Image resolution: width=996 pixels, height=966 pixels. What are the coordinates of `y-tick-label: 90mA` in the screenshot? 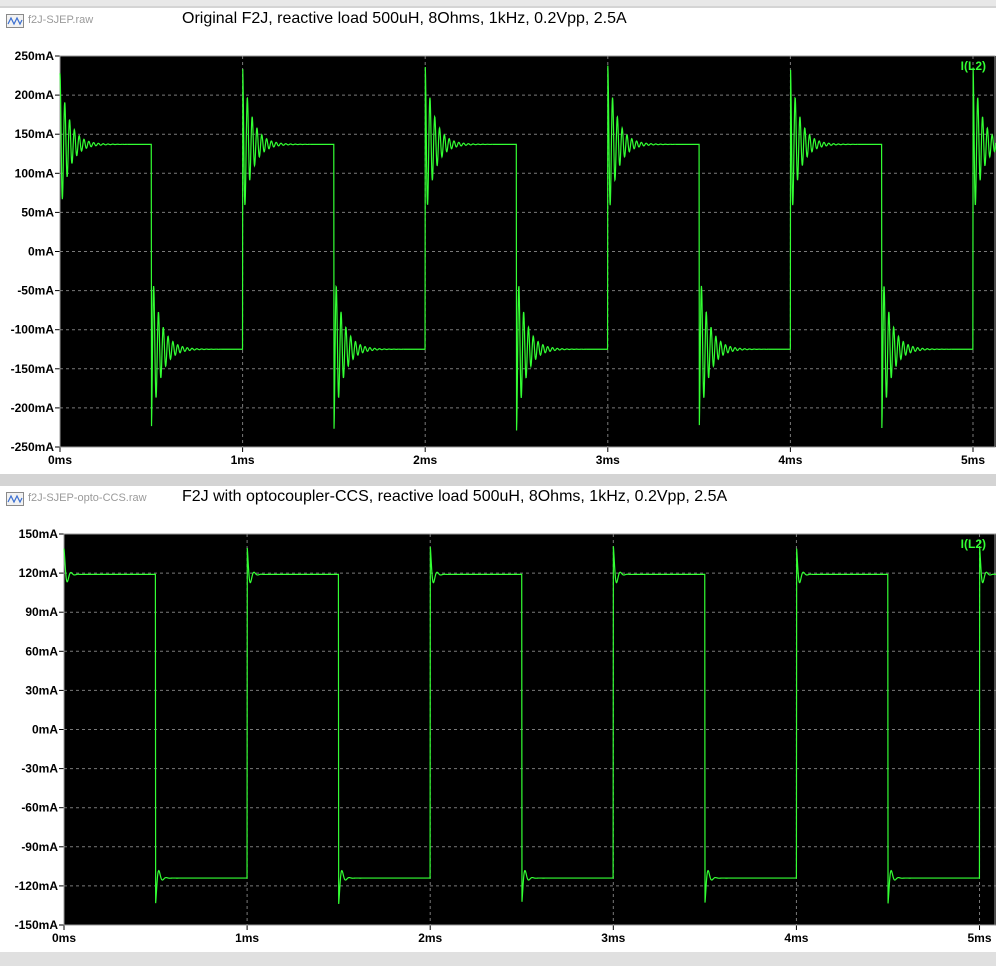 It's located at (41, 612).